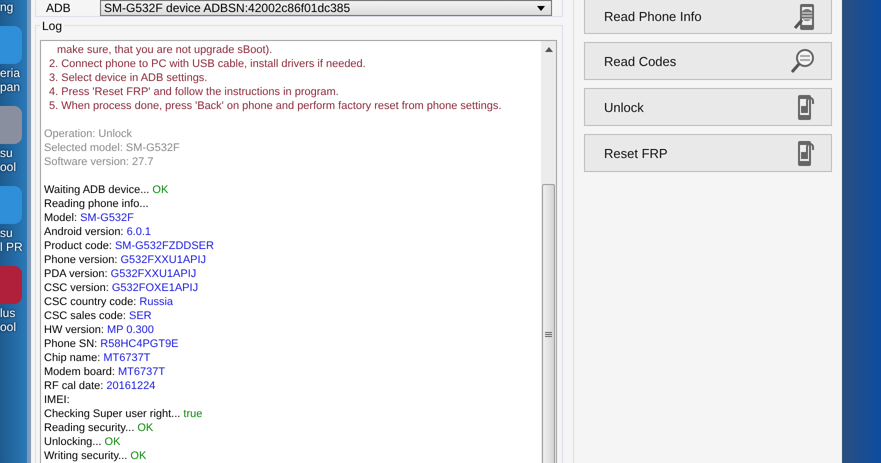 Image resolution: width=881 pixels, height=463 pixels. What do you see at coordinates (128, 78) in the screenshot?
I see `log-line: 3. Select device in ADB settings.` at bounding box center [128, 78].